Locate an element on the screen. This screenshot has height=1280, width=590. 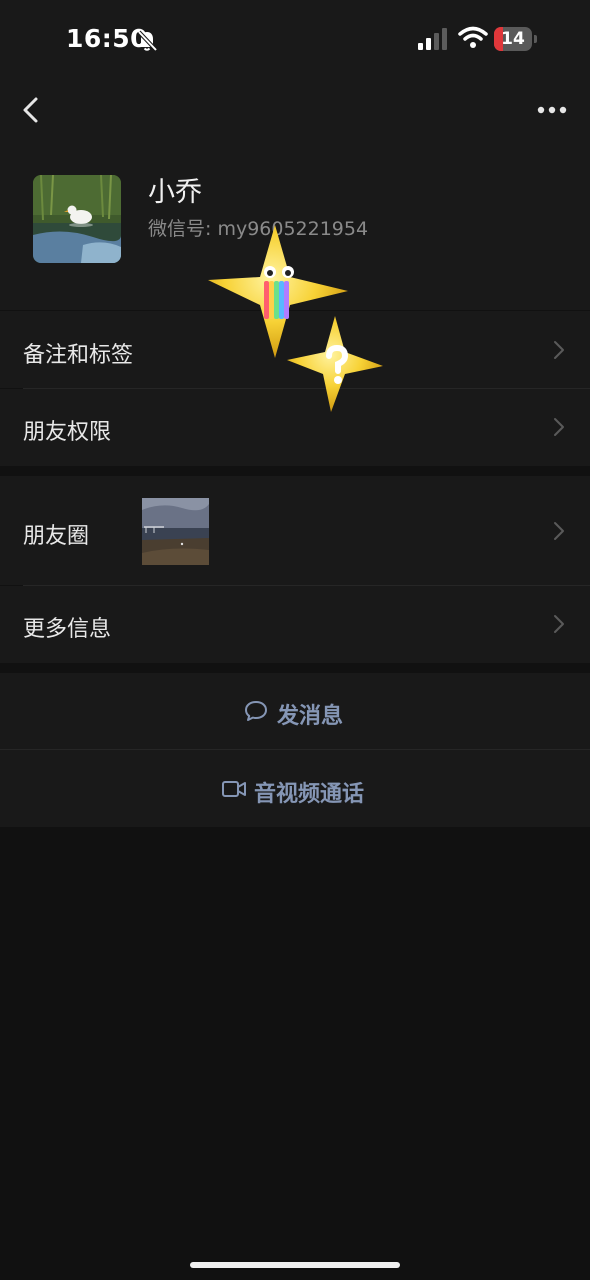
moments-photo-thumbnail is located at coordinates (175, 531).